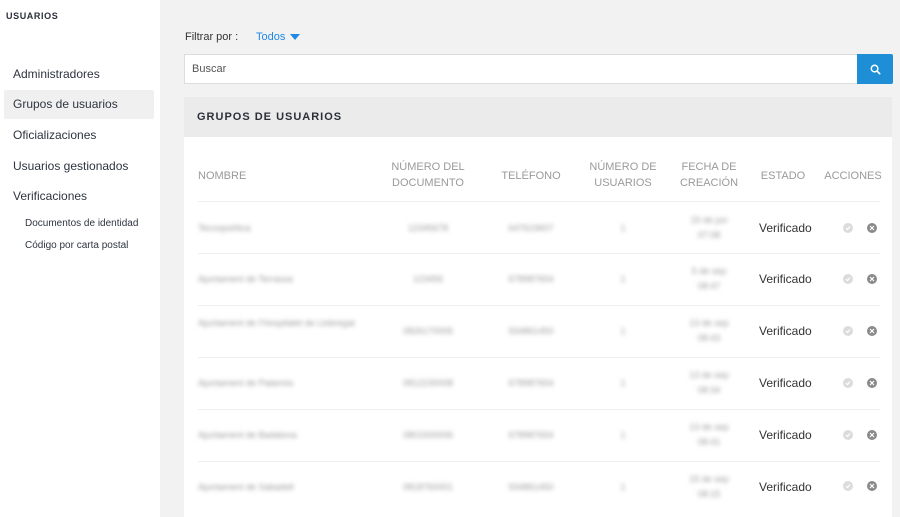 The width and height of the screenshot is (900, 517). I want to click on panel-title: GRUPOS DE USUARIOS, so click(538, 117).